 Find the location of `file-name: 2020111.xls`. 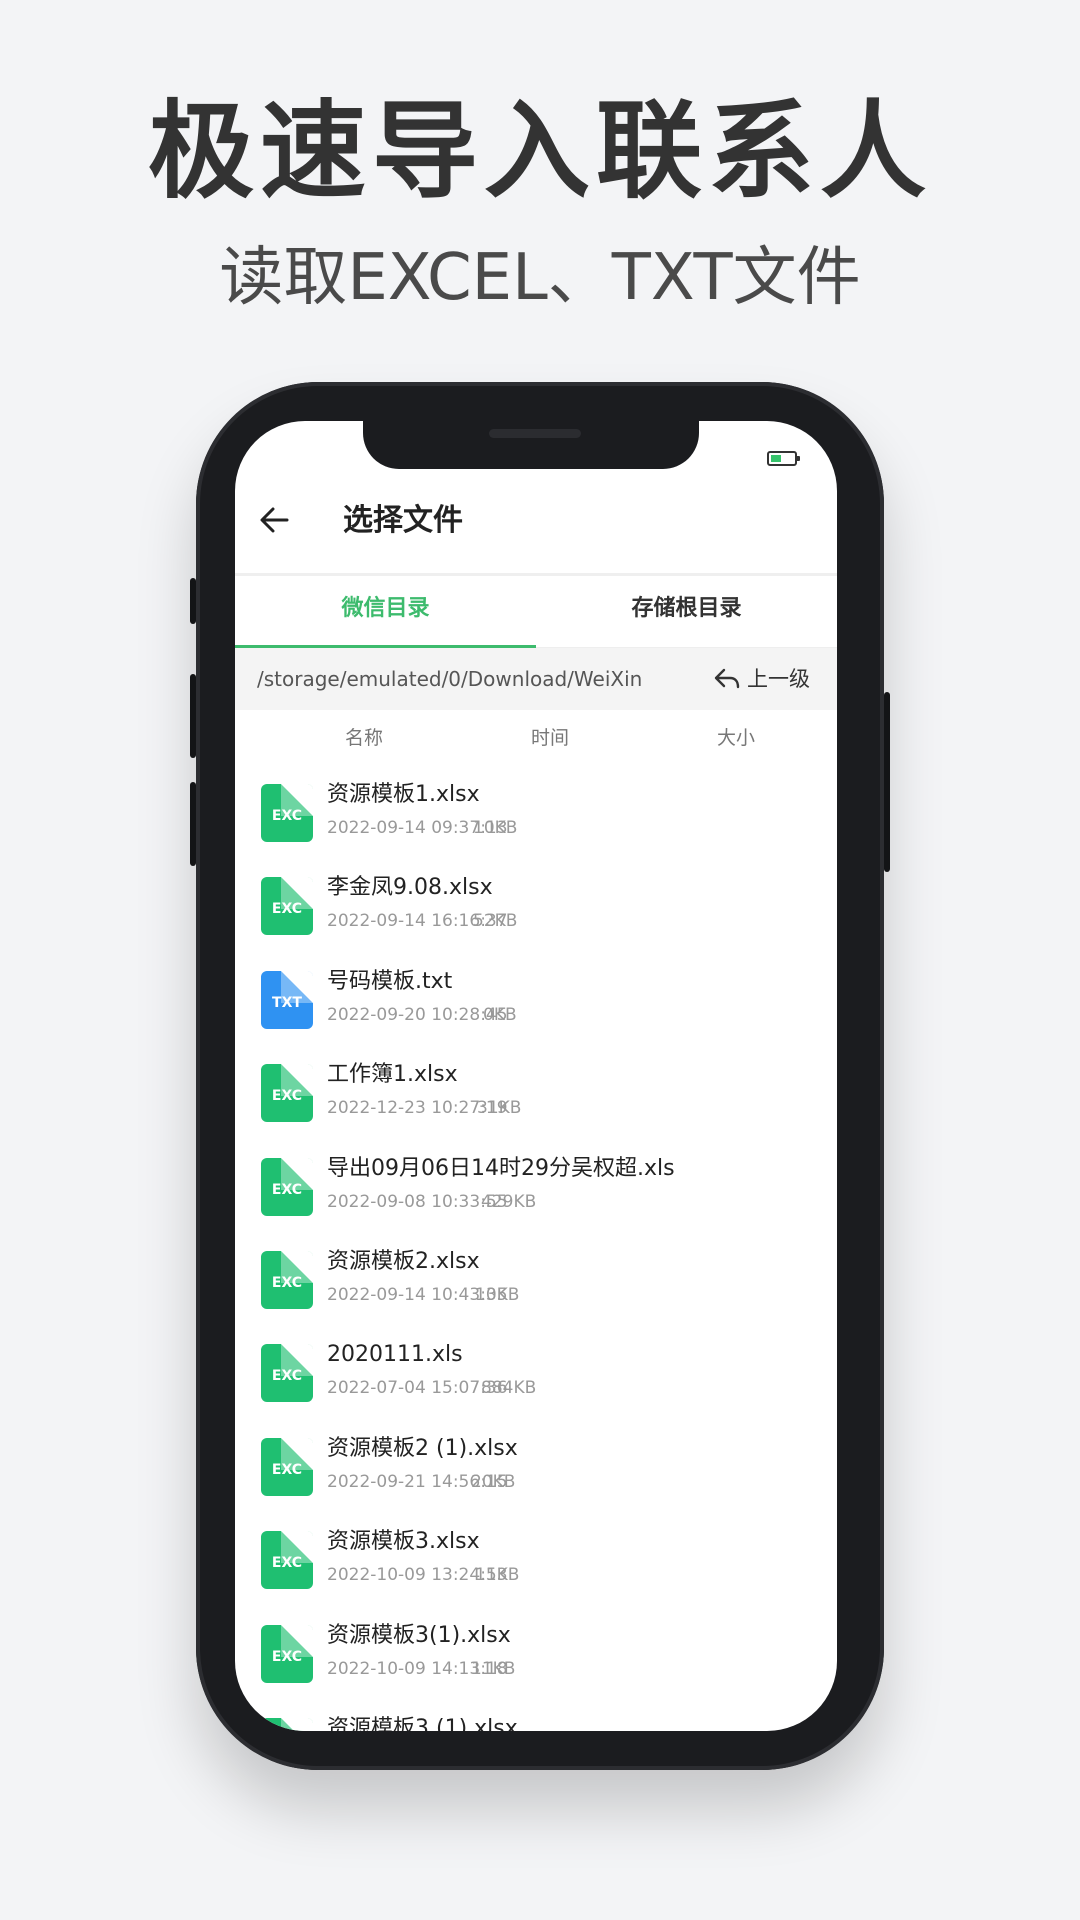

file-name: 2020111.xls is located at coordinates (395, 1355).